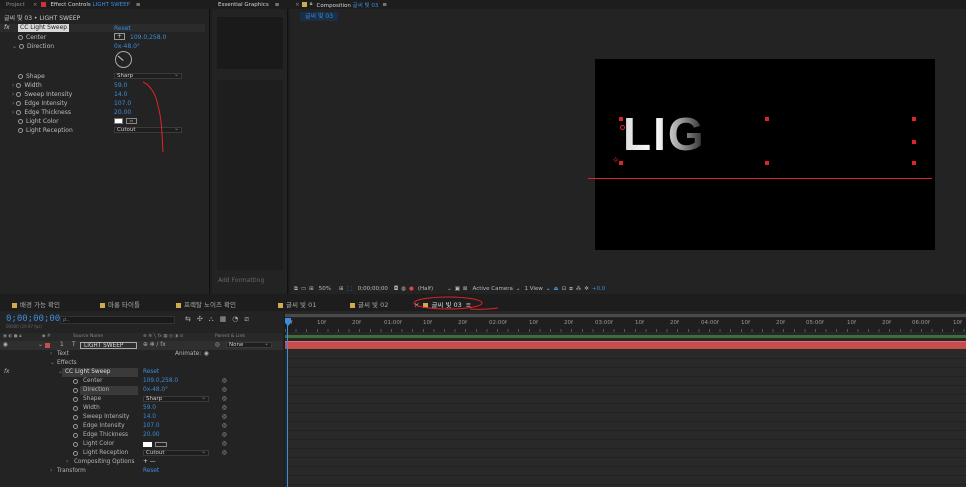 This screenshot has width=966, height=487. What do you see at coordinates (5, 345) in the screenshot?
I see `eye-icon: ◉` at bounding box center [5, 345].